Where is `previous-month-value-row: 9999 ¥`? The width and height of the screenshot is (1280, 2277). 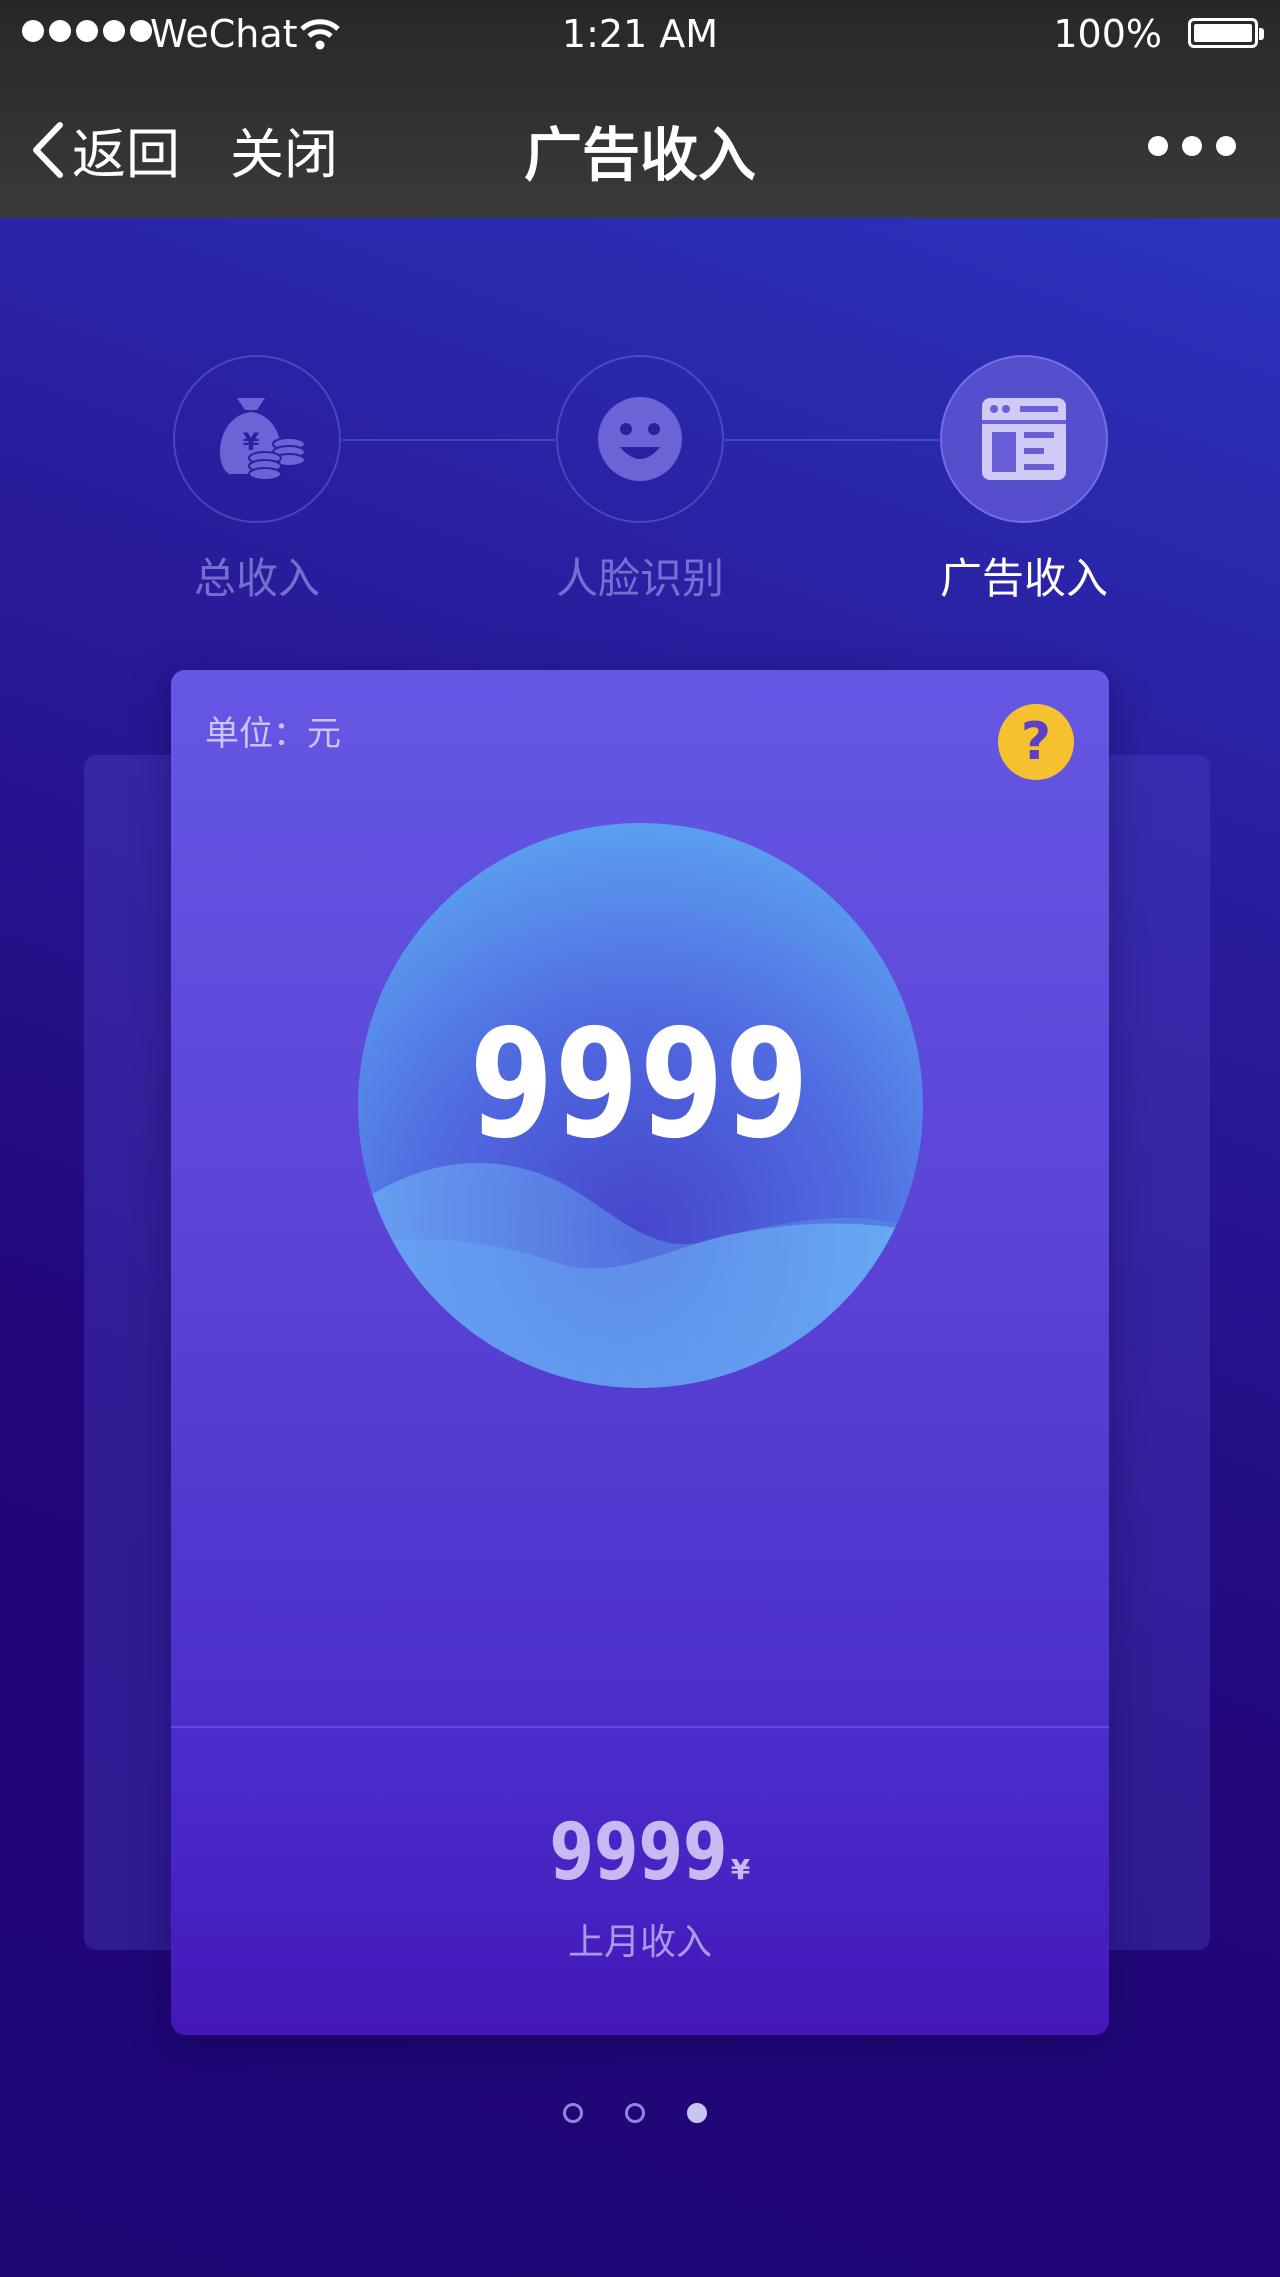
previous-month-value-row: 9999 ¥ is located at coordinates (640, 1853).